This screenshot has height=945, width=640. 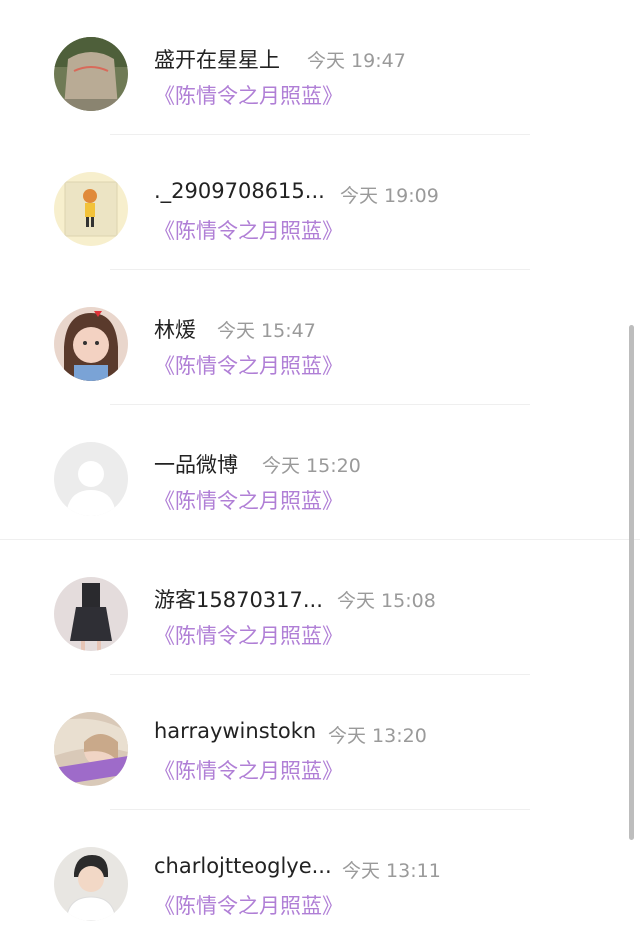 What do you see at coordinates (175, 330) in the screenshot?
I see `user-name: 林煖` at bounding box center [175, 330].